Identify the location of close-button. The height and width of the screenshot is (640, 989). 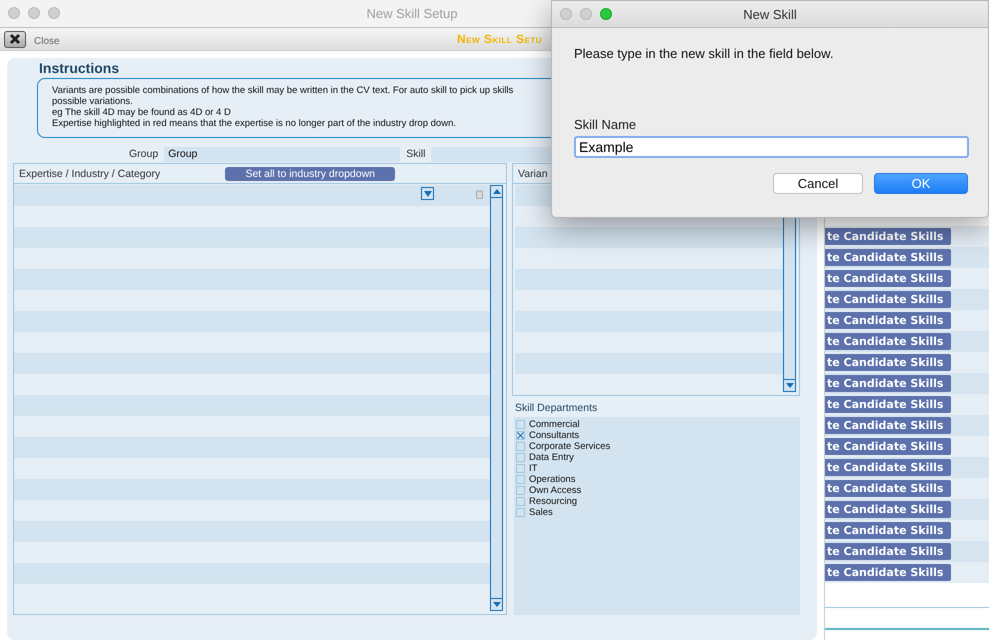
(15, 39).